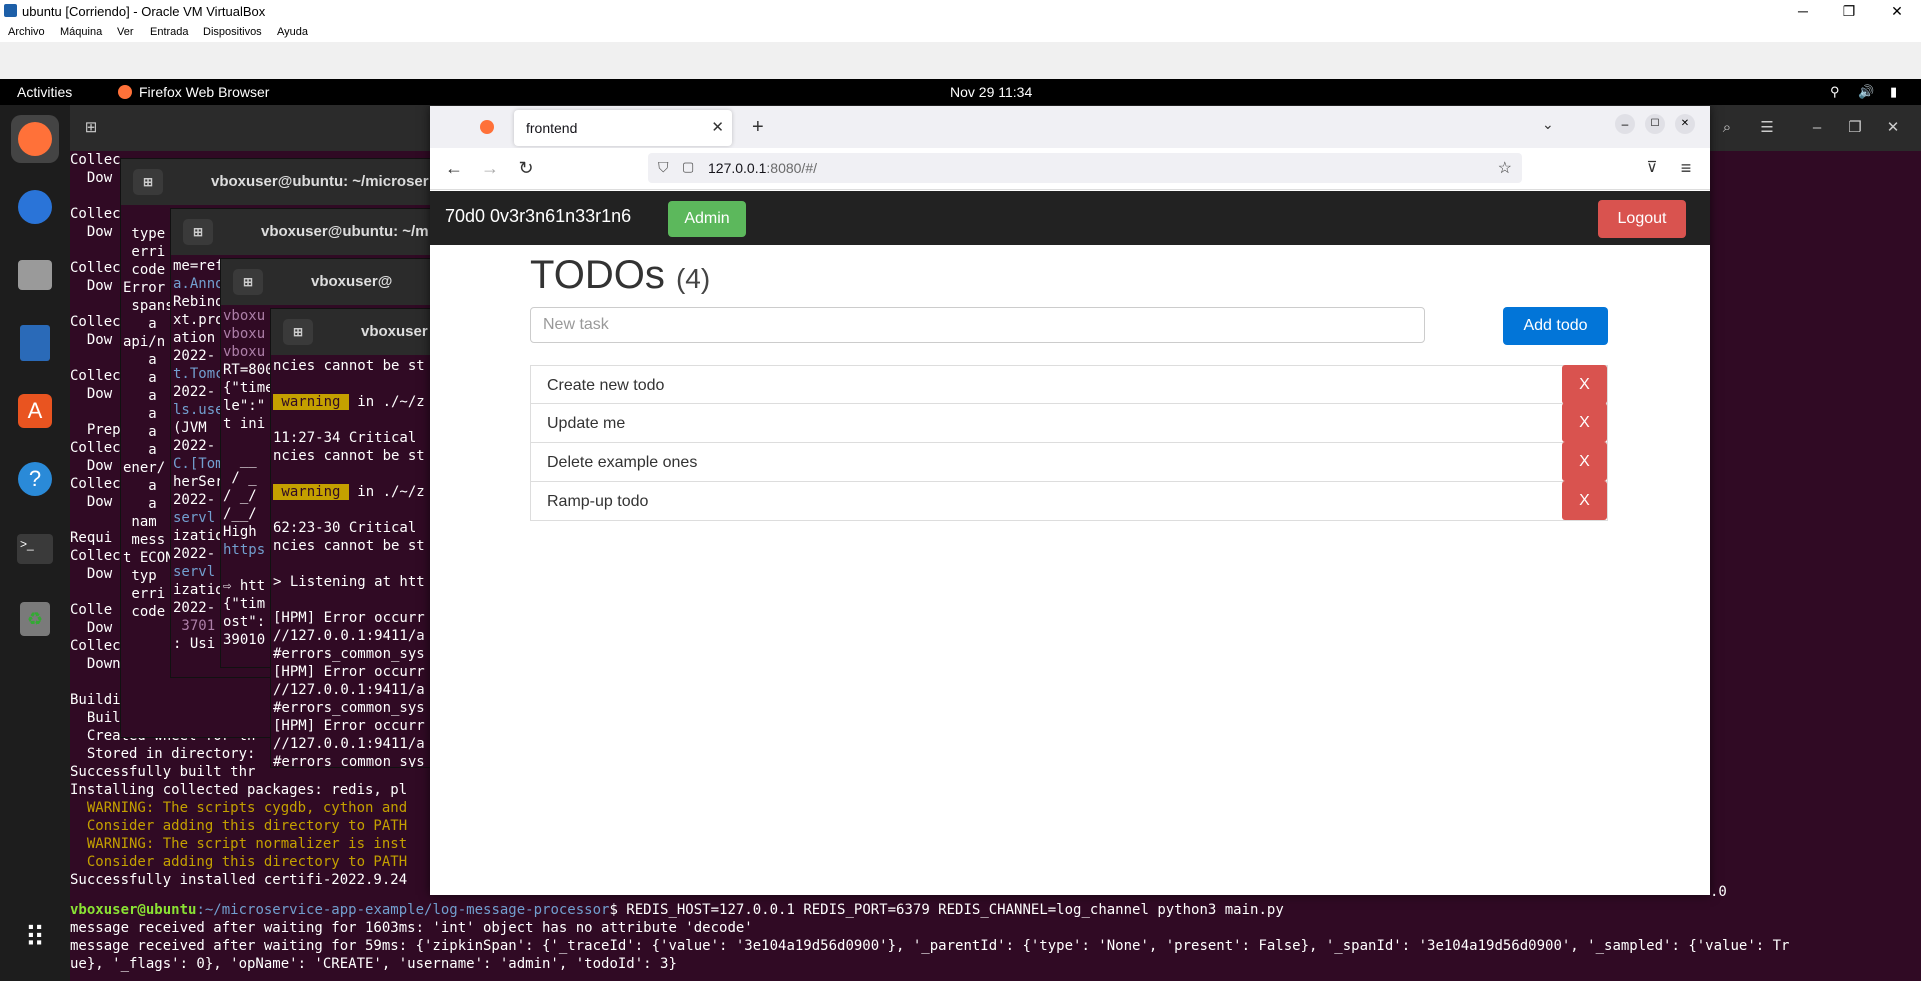  What do you see at coordinates (35, 411) in the screenshot?
I see `software-center-icon: A` at bounding box center [35, 411].